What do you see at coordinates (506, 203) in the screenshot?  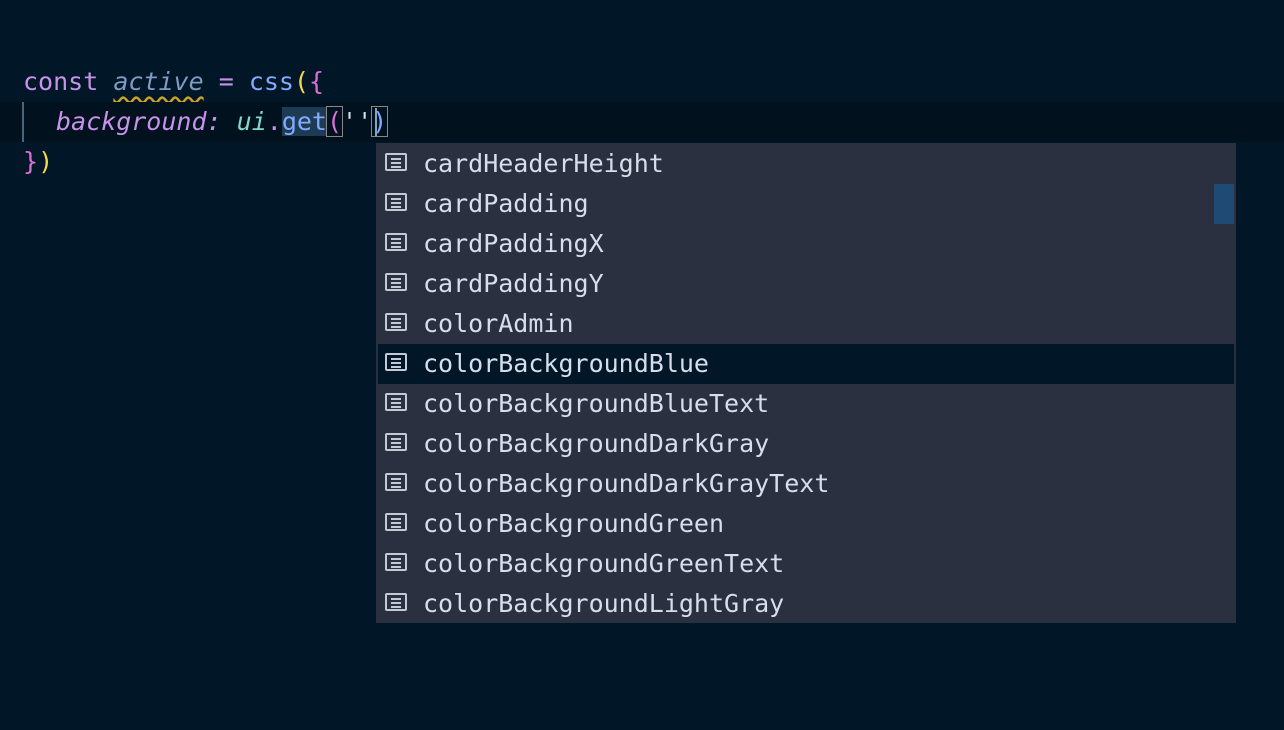 I see `suggestion-label: cardPadding` at bounding box center [506, 203].